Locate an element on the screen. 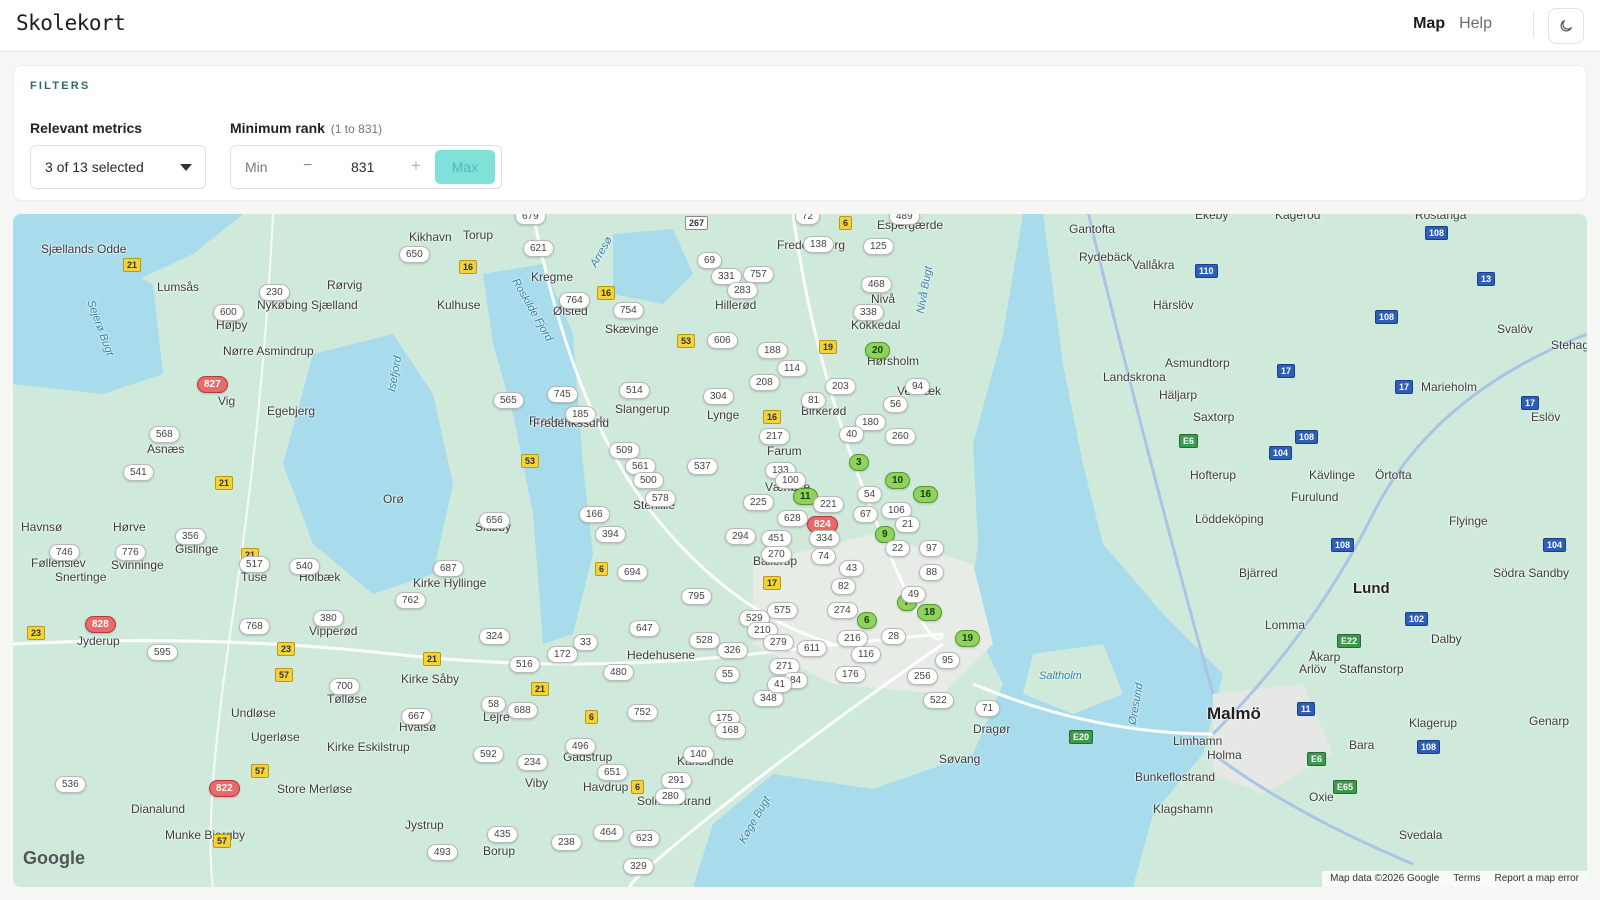 The height and width of the screenshot is (900, 1600). rank-marker: 16 is located at coordinates (926, 494).